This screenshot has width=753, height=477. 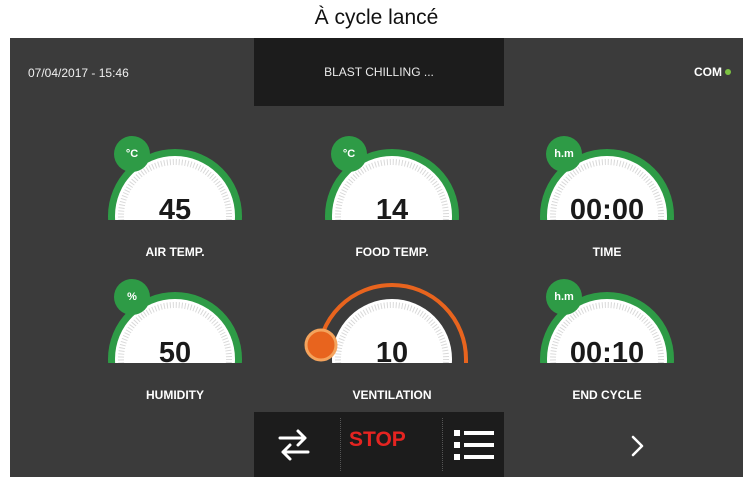 What do you see at coordinates (607, 336) in the screenshot?
I see `gauge-end-cycle: h.m 00:10 END CYCLE` at bounding box center [607, 336].